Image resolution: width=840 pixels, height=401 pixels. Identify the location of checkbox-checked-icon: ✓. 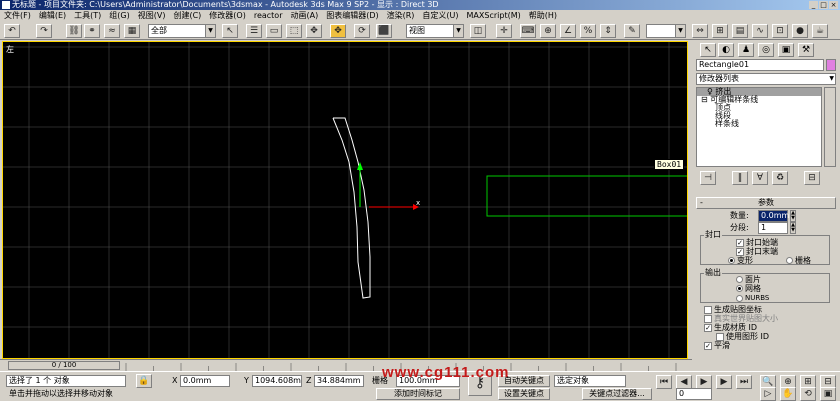
(708, 345).